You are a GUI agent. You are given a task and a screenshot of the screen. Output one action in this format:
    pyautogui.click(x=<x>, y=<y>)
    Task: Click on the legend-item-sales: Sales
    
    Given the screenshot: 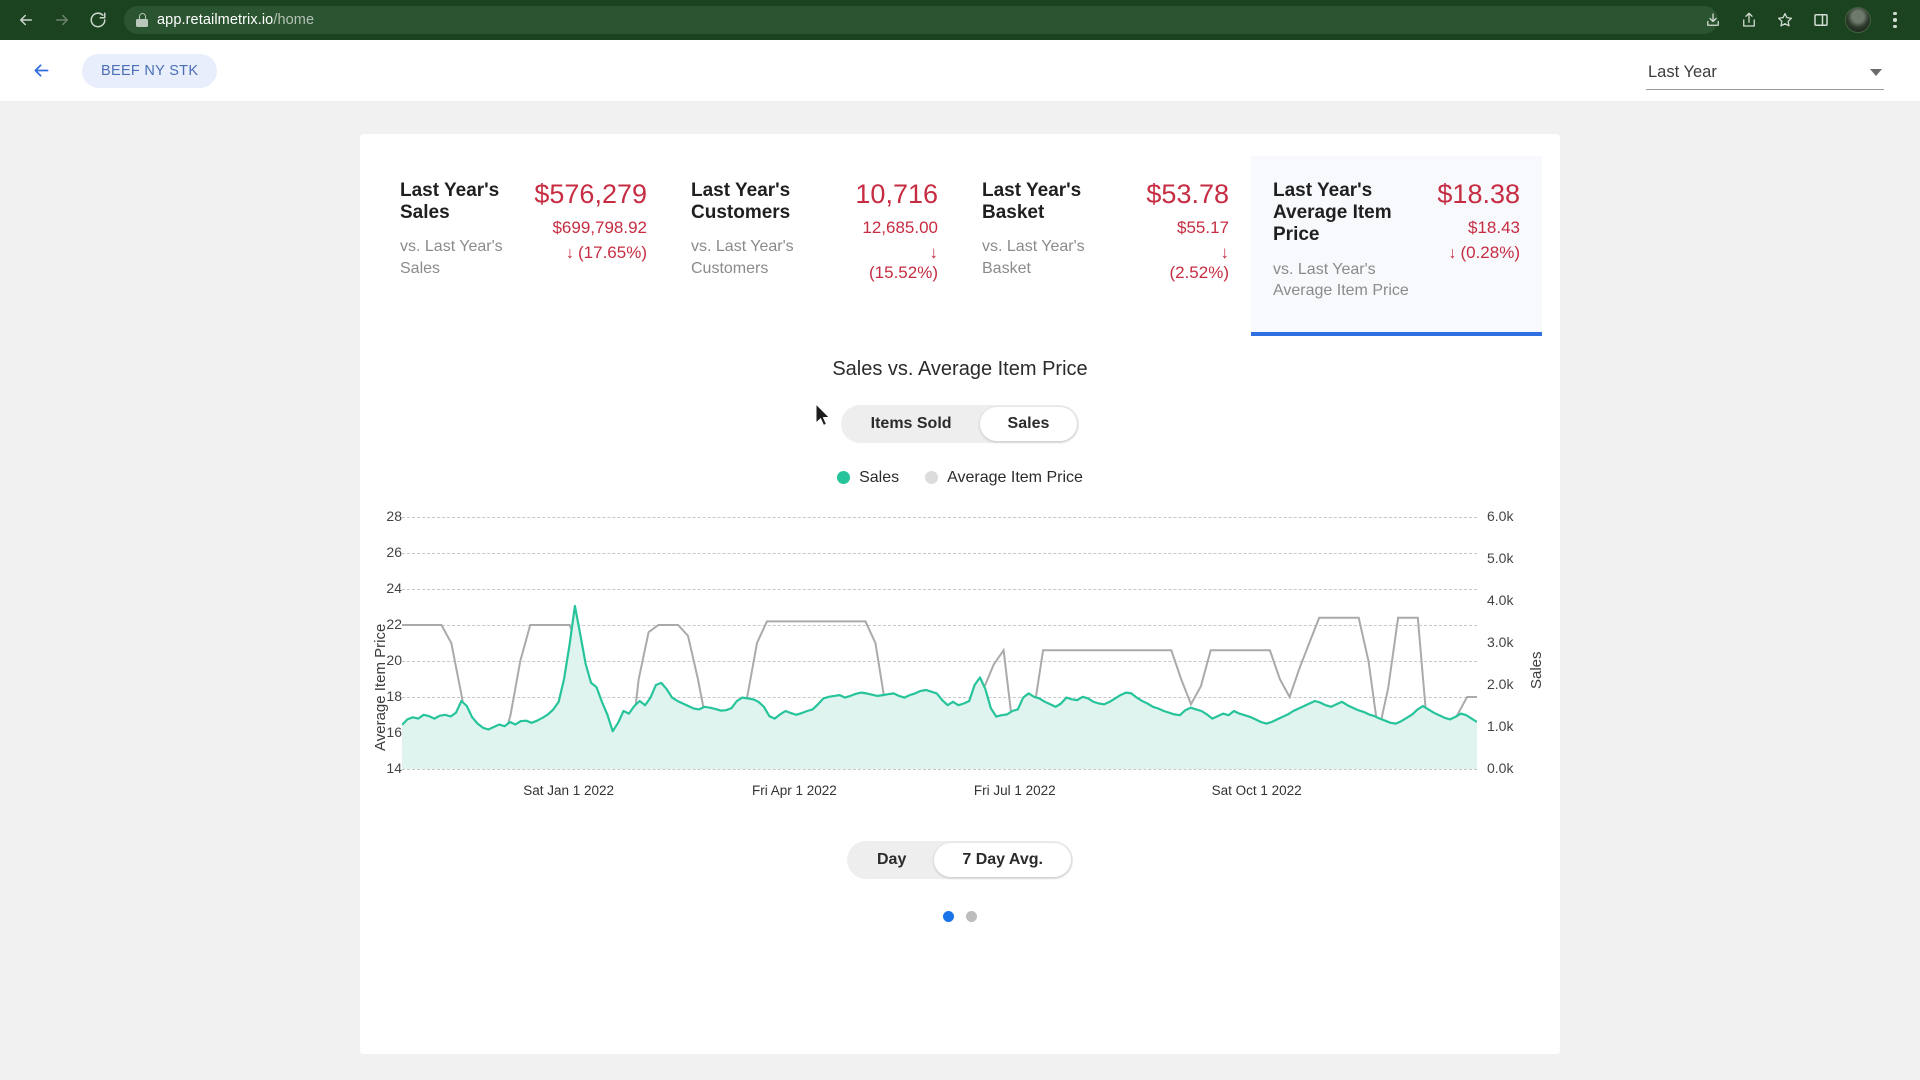 What is the action you would take?
    pyautogui.click(x=868, y=478)
    